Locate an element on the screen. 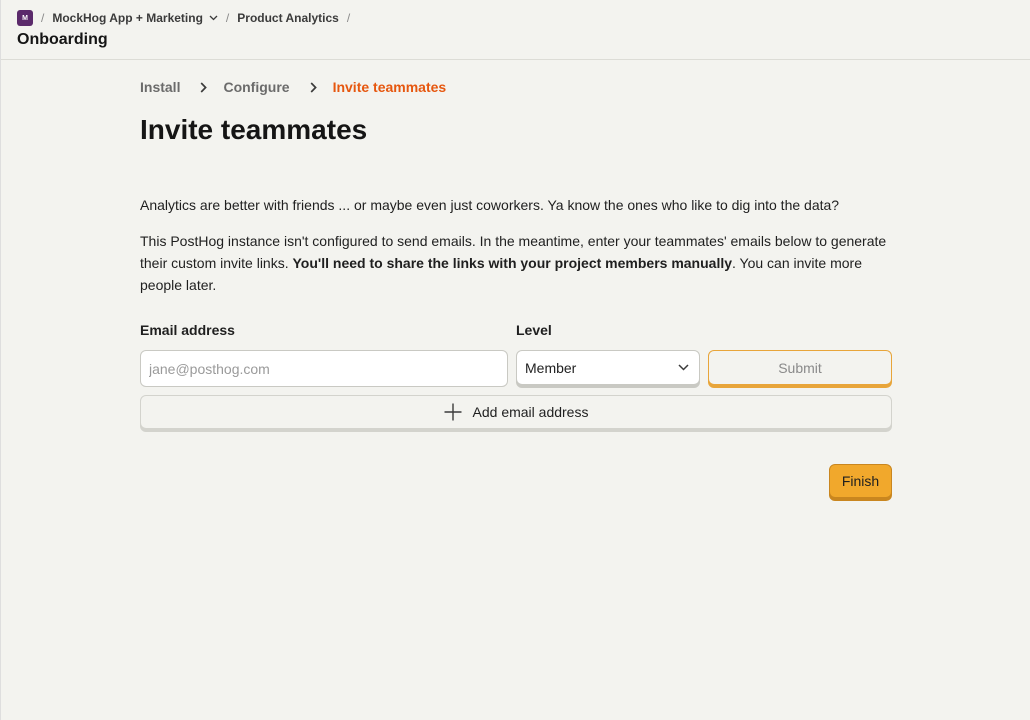 This screenshot has height=720, width=1030. step-configure: Configure is located at coordinates (256, 87).